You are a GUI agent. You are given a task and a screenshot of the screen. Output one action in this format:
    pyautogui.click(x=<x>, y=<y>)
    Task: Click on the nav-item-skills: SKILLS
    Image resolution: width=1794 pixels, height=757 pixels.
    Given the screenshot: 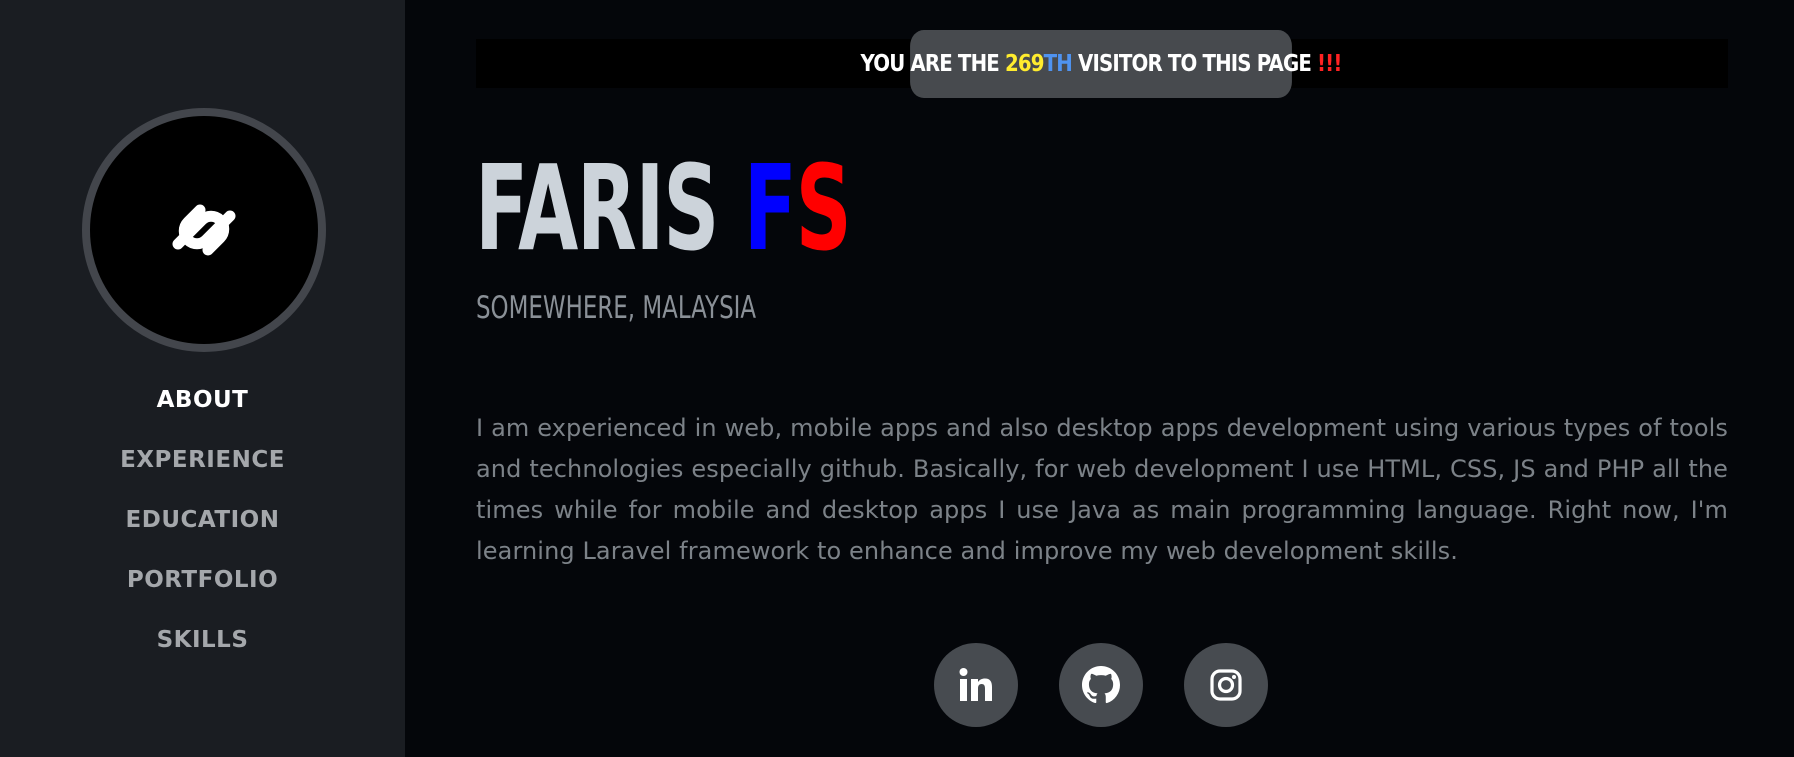 What is the action you would take?
    pyautogui.click(x=202, y=650)
    